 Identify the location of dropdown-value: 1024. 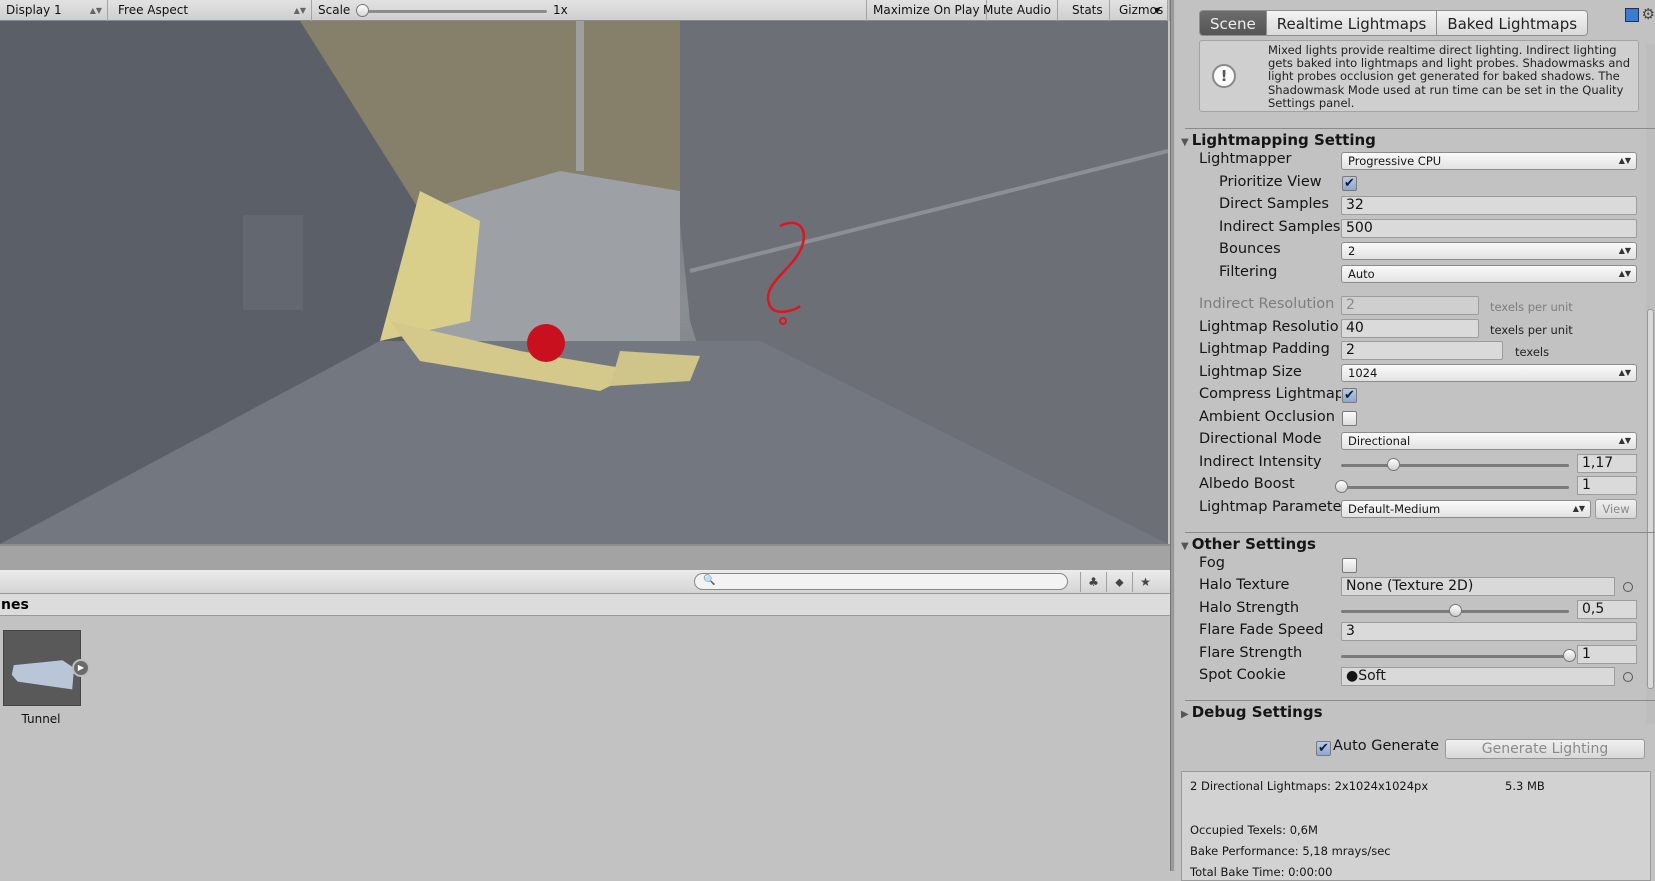
(1363, 373).